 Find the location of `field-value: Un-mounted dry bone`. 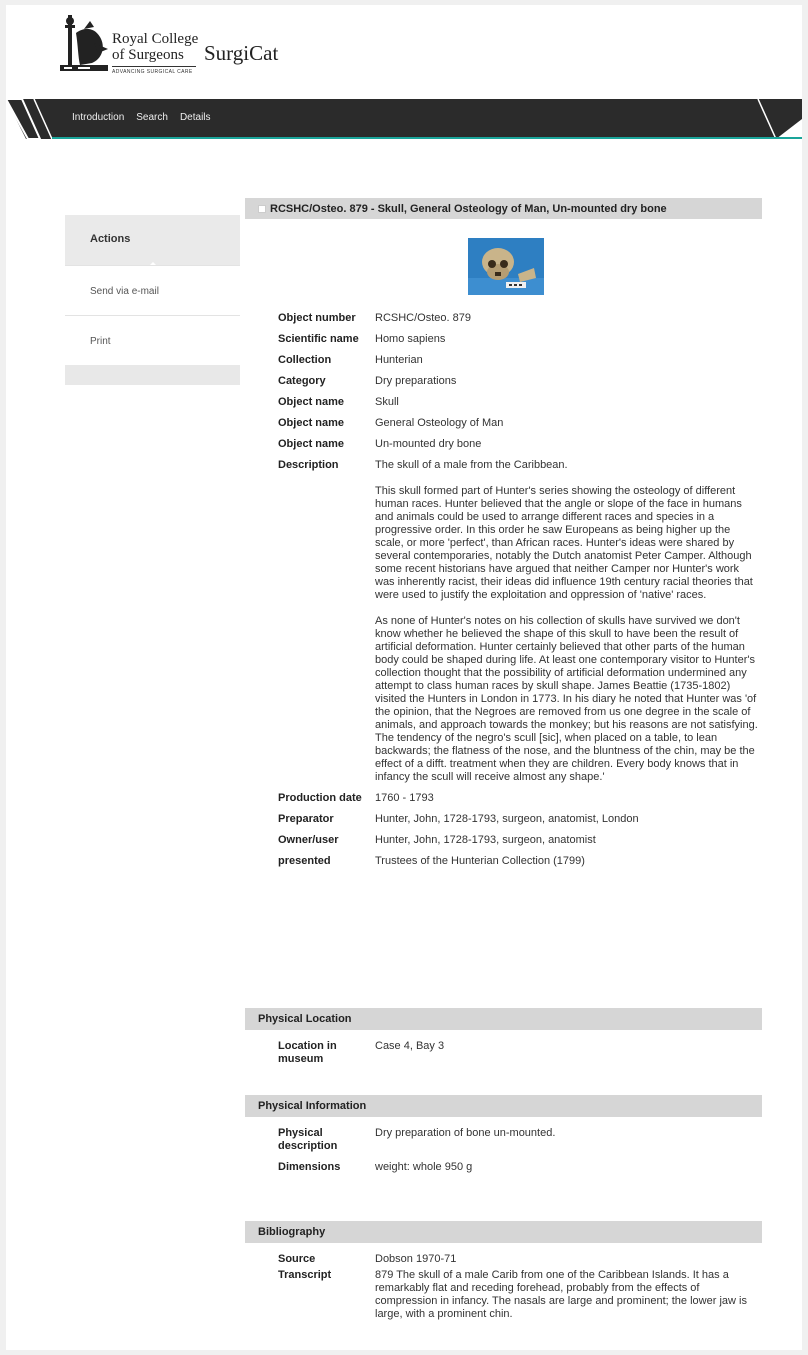

field-value: Un-mounted dry bone is located at coordinates (428, 444).